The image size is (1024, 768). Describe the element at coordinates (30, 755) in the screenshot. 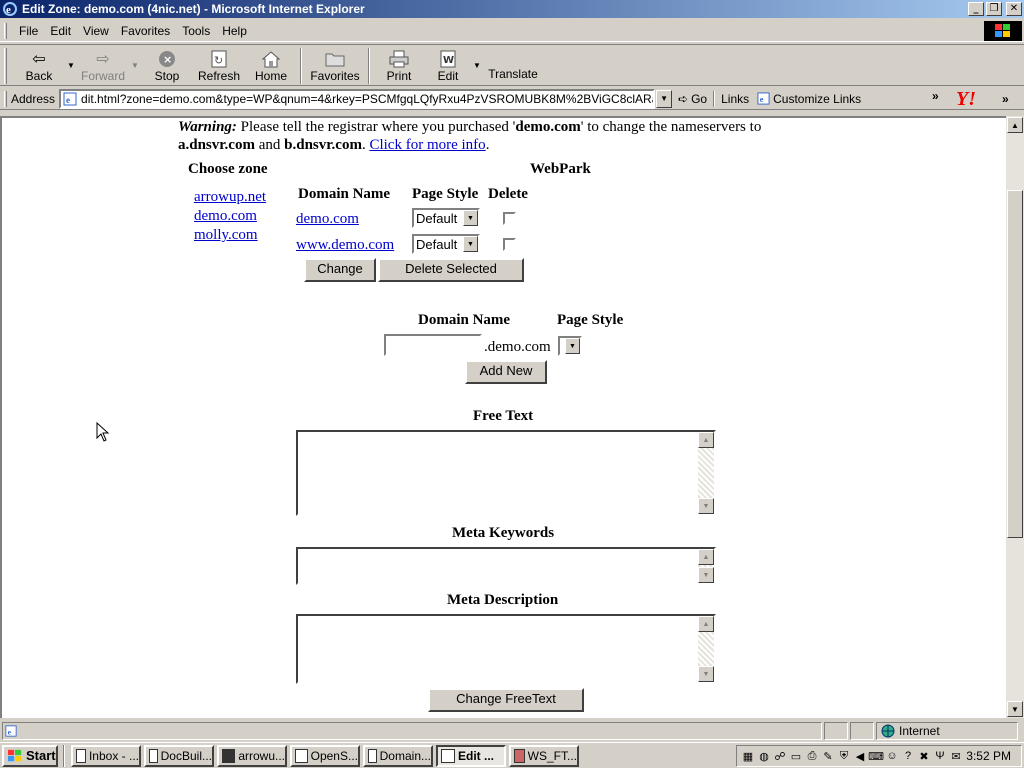

I see `start-button: Start` at that location.